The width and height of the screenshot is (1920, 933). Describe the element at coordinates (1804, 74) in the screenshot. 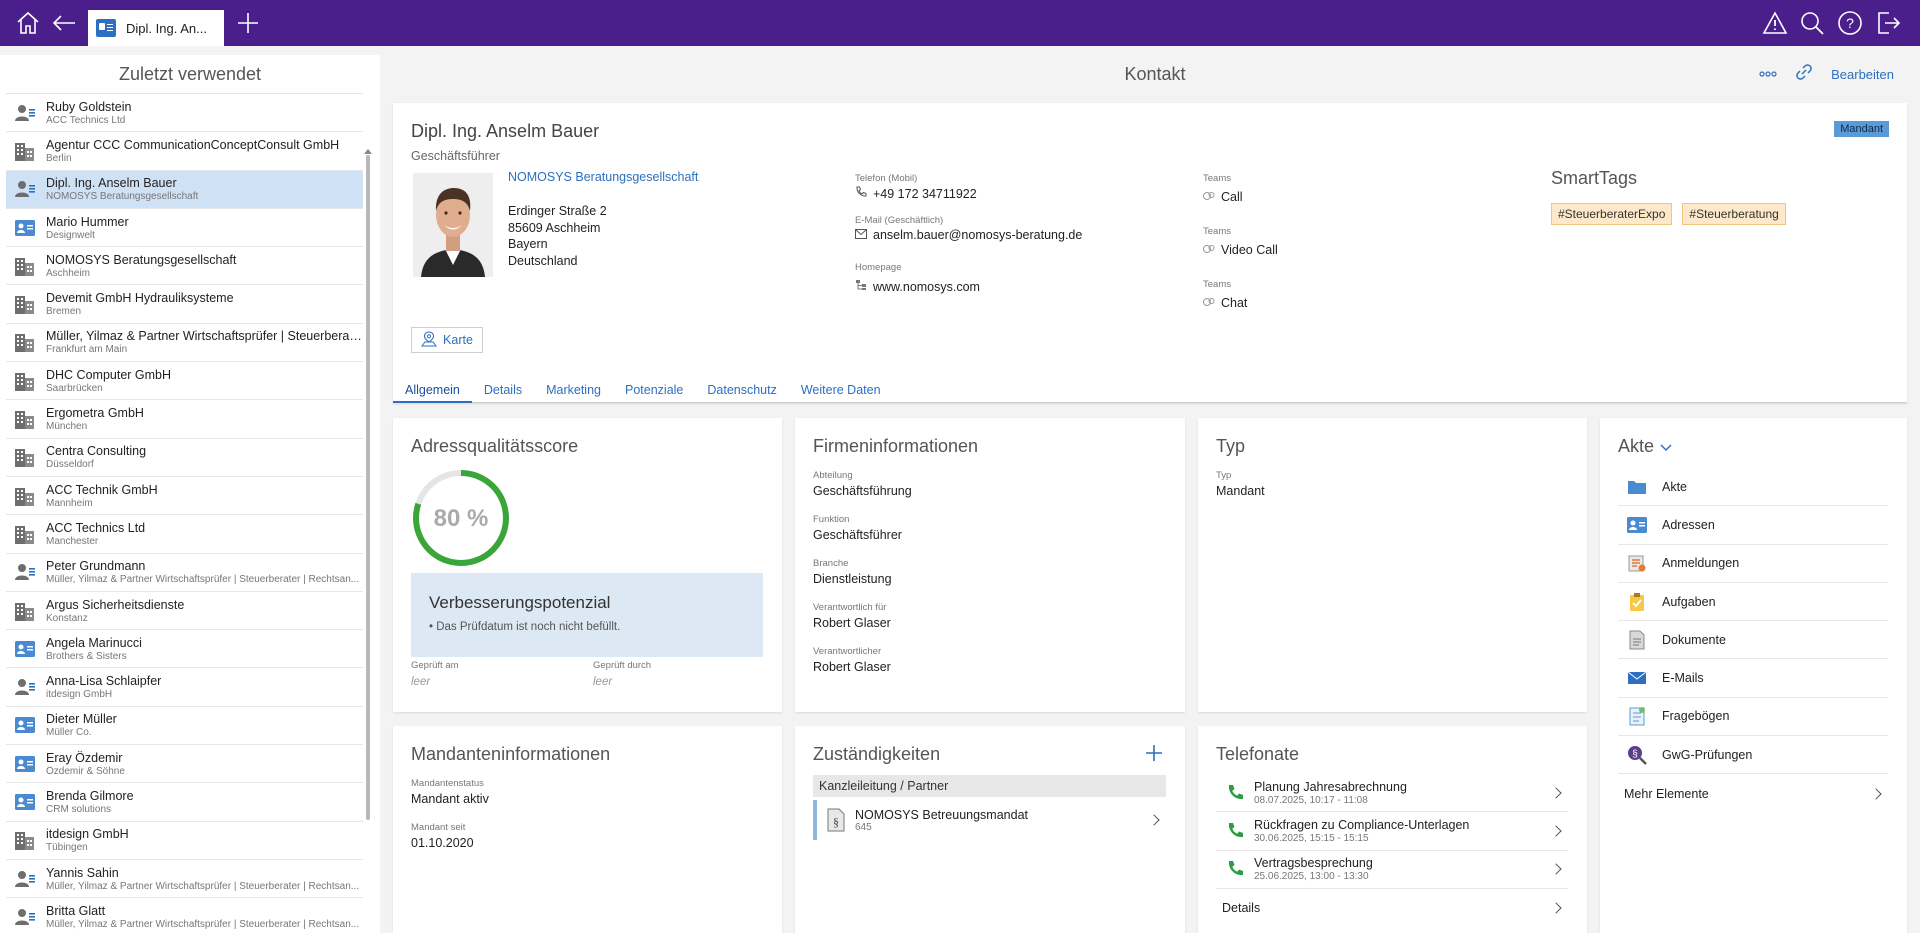

I see `link-icon` at that location.